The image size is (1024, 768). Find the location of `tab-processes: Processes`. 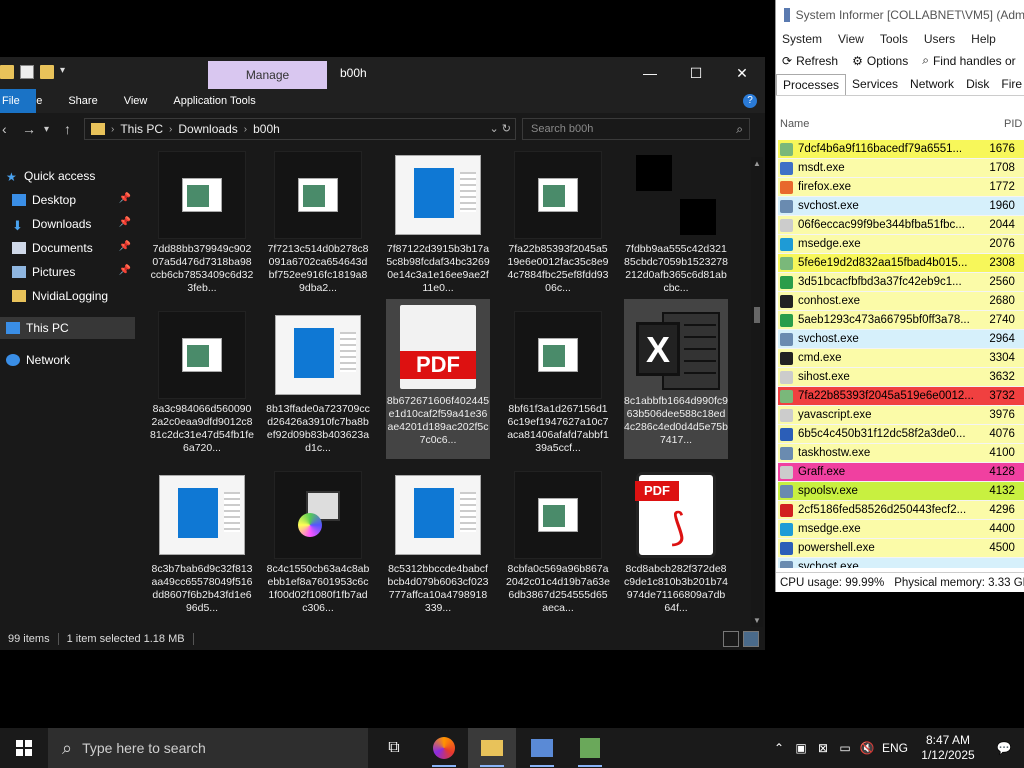

tab-processes: Processes is located at coordinates (811, 84).